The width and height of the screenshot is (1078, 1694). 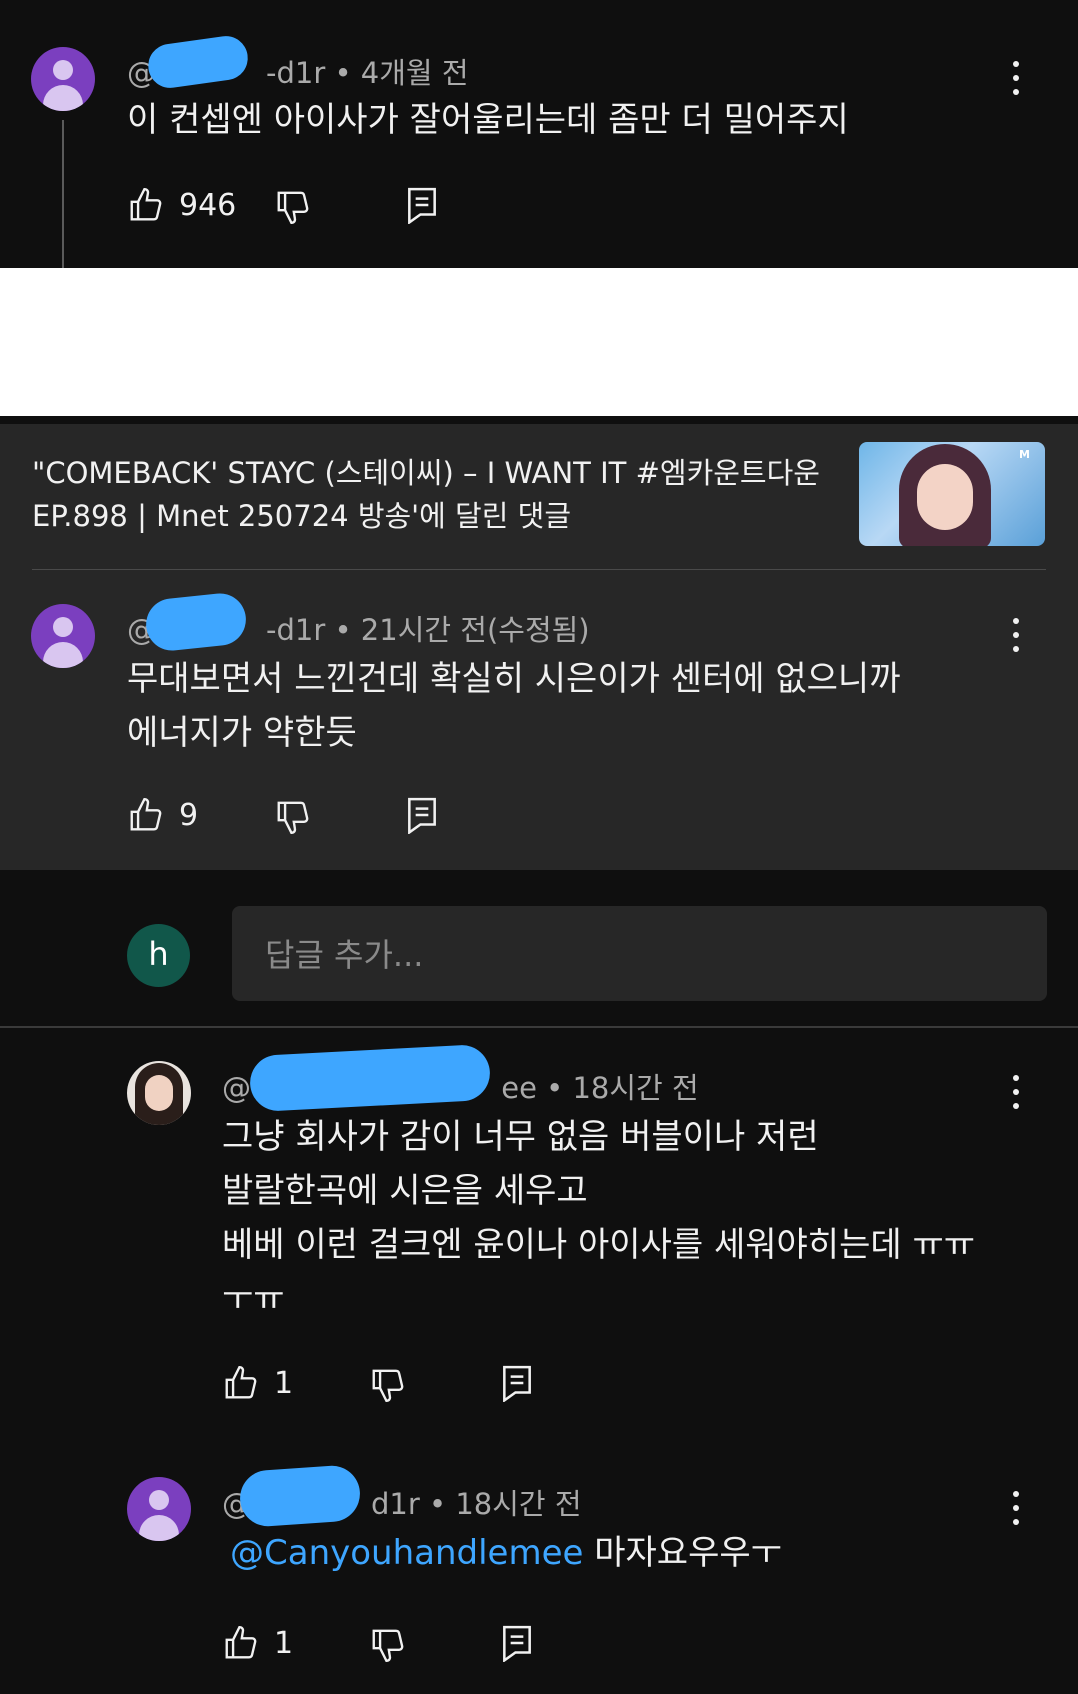 I want to click on comment-actions: 9, so click(x=297, y=816).